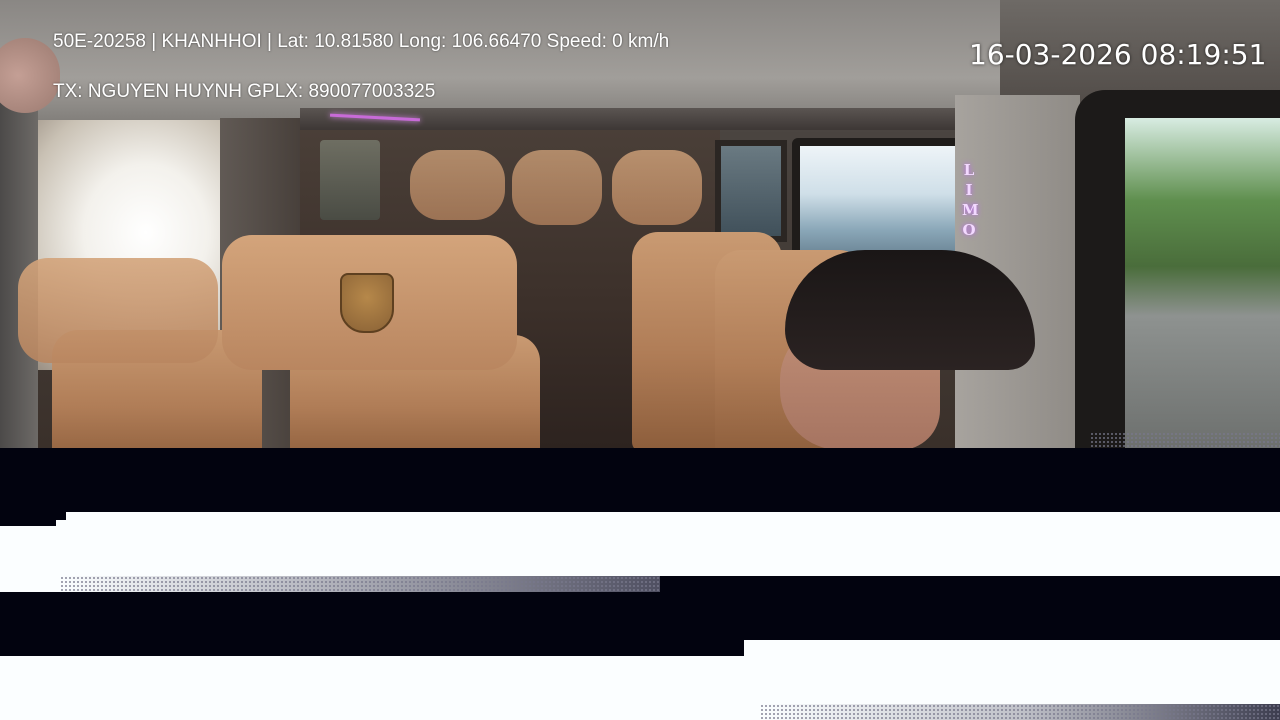 The height and width of the screenshot is (720, 1280). I want to click on limo-sign: LIMO, so click(970, 200).